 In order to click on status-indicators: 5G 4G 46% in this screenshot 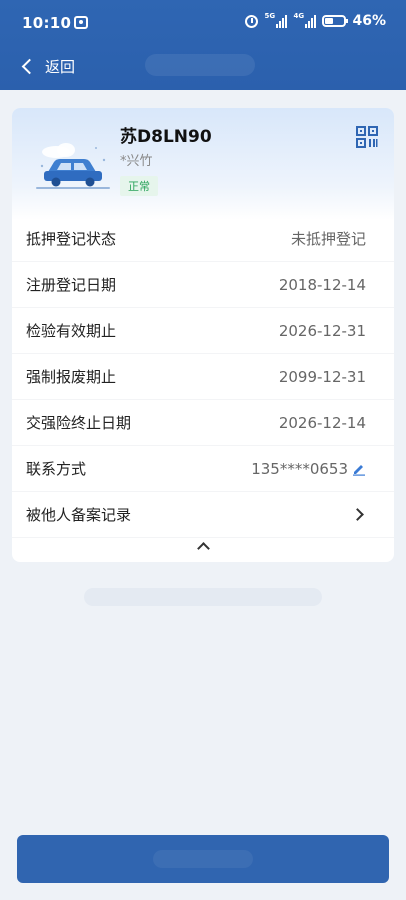, I will do `click(315, 20)`.